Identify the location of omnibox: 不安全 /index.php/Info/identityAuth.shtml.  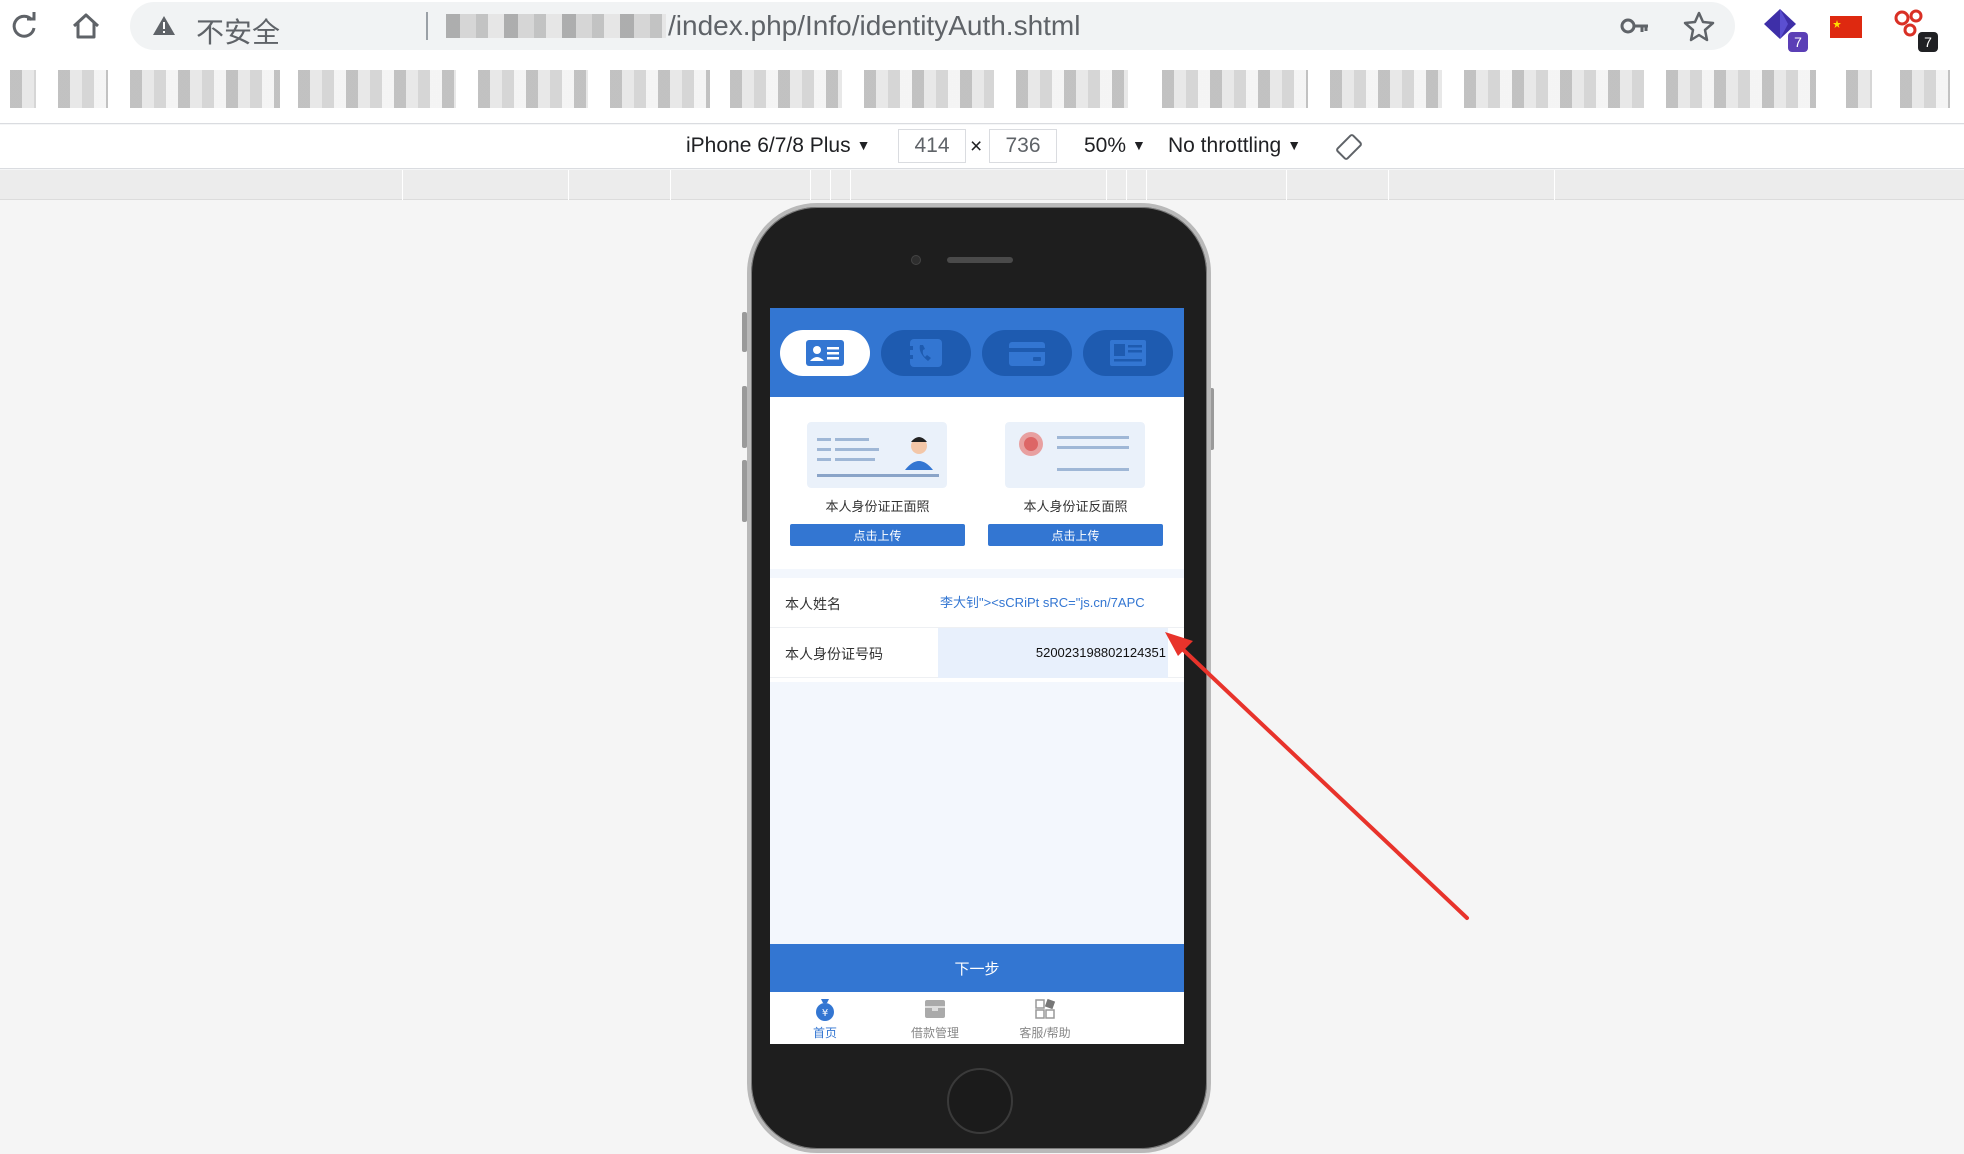
(932, 26).